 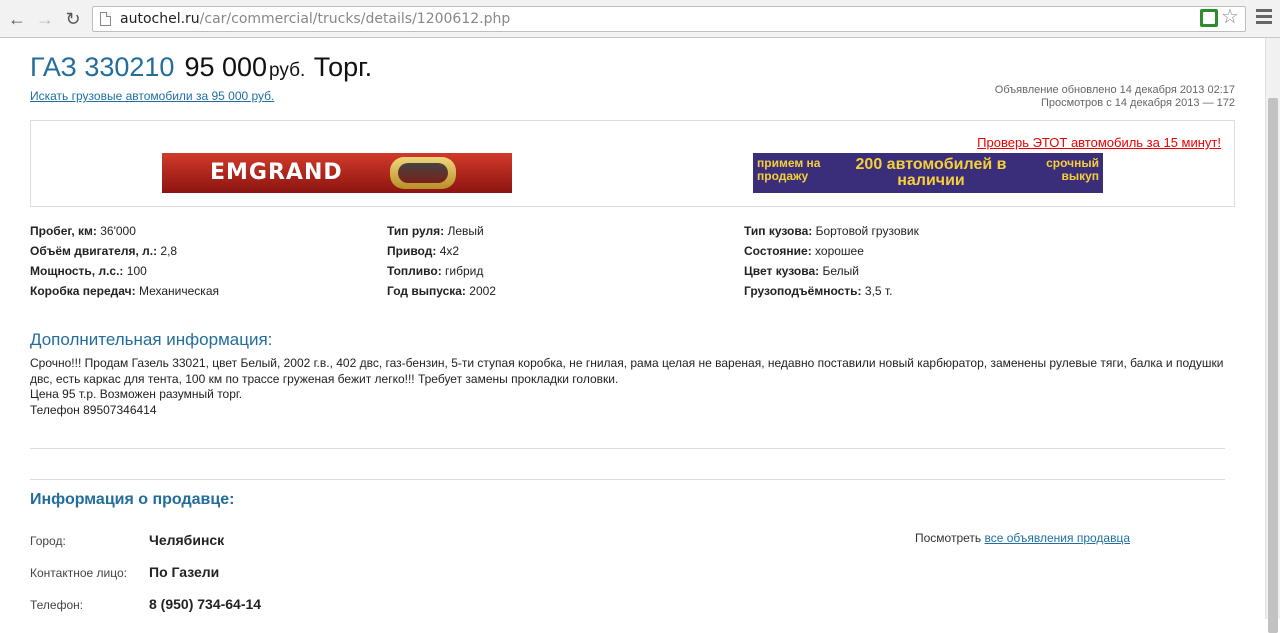 I want to click on seller-phone: 8 (950) 734-64-14, so click(x=205, y=604).